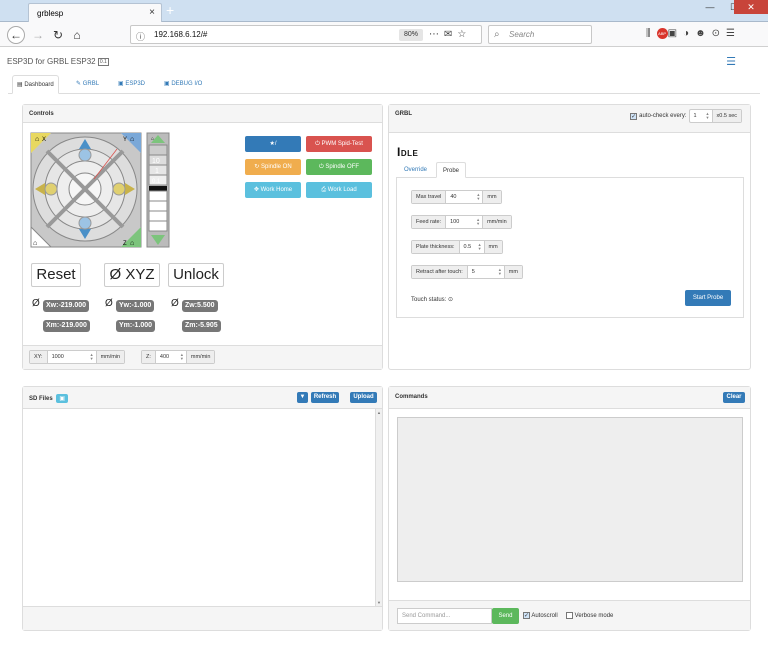 The image size is (768, 661). What do you see at coordinates (109, 303) in the screenshot?
I see `zero-y-button: Ø` at bounding box center [109, 303].